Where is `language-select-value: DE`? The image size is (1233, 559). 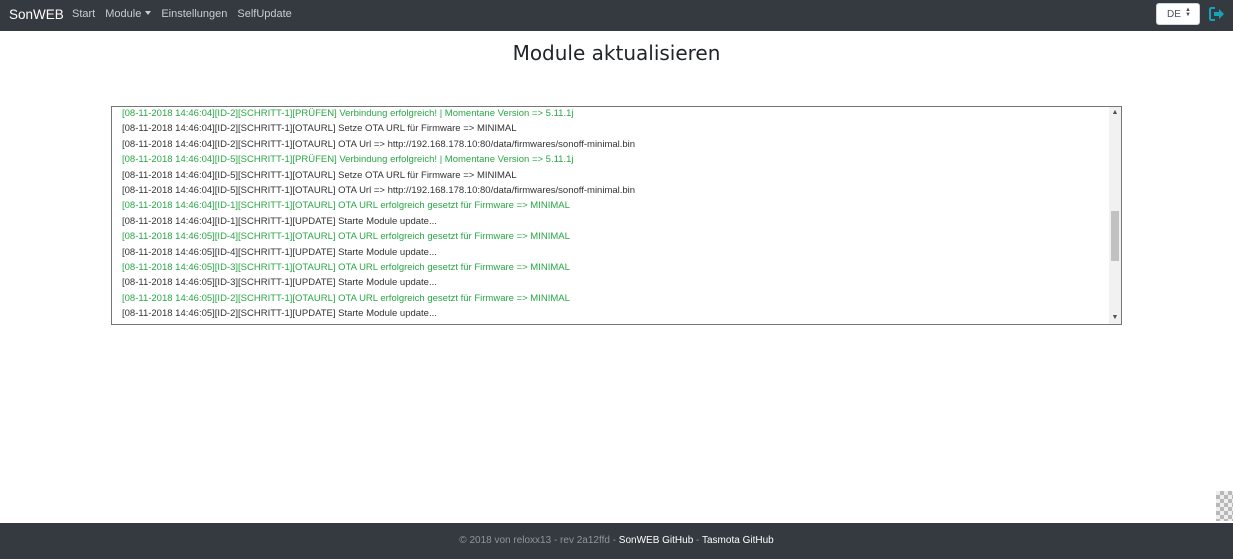
language-select-value: DE is located at coordinates (1174, 14).